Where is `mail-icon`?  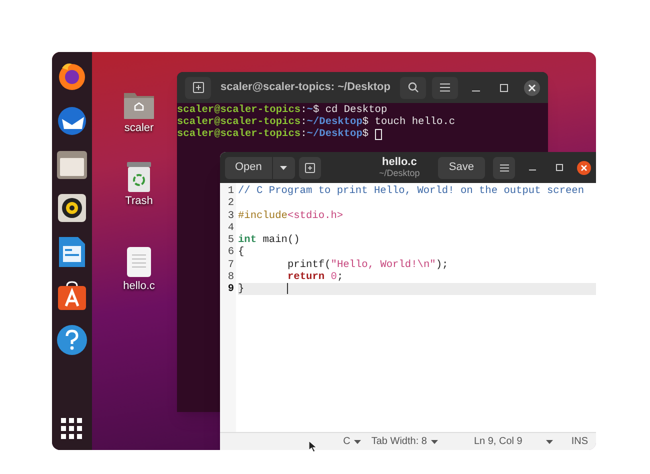 mail-icon is located at coordinates (72, 121).